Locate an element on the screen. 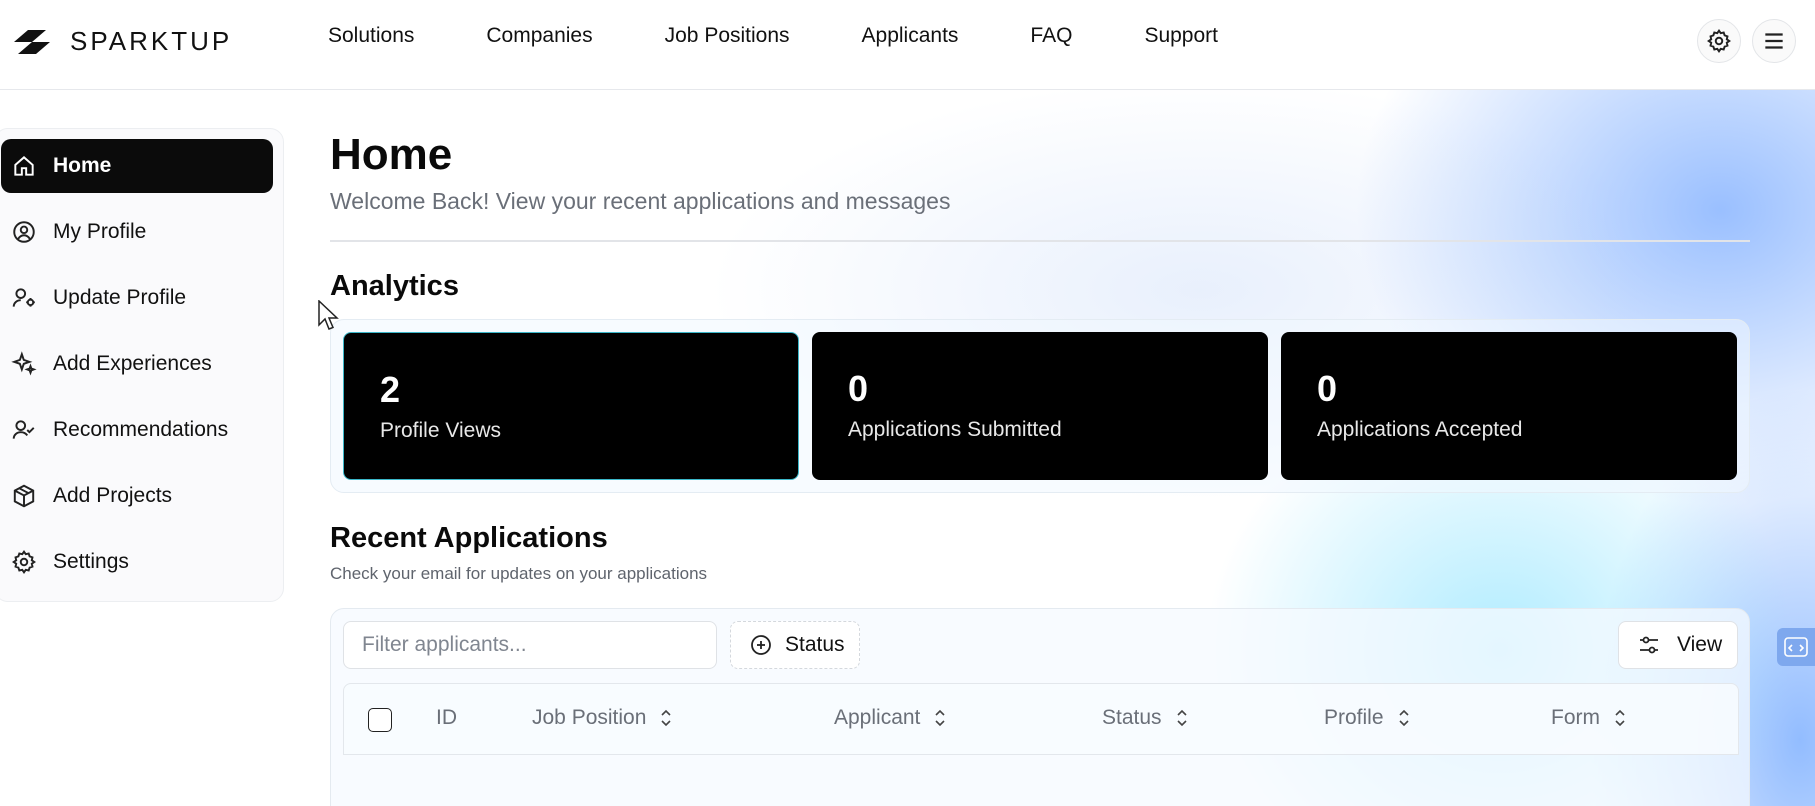  sidebar-item-label: My Profile is located at coordinates (100, 231).